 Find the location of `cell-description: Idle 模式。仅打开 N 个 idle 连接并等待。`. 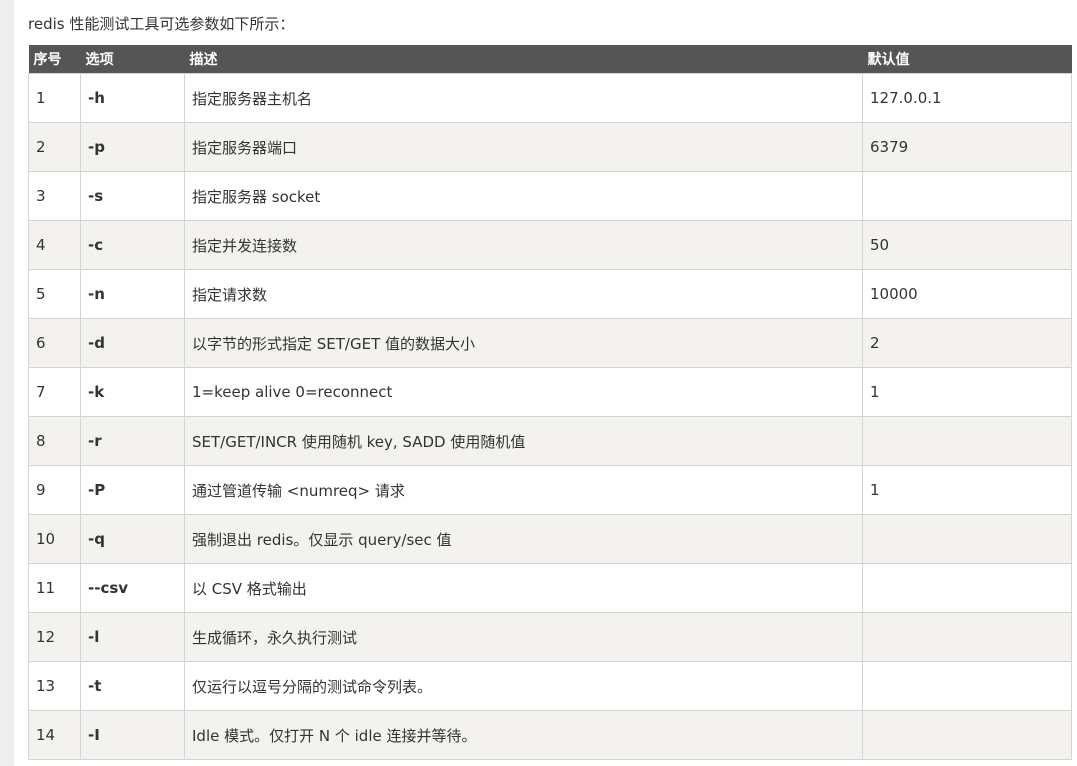

cell-description: Idle 模式。仅打开 N 个 idle 连接并等待。 is located at coordinates (523, 735).